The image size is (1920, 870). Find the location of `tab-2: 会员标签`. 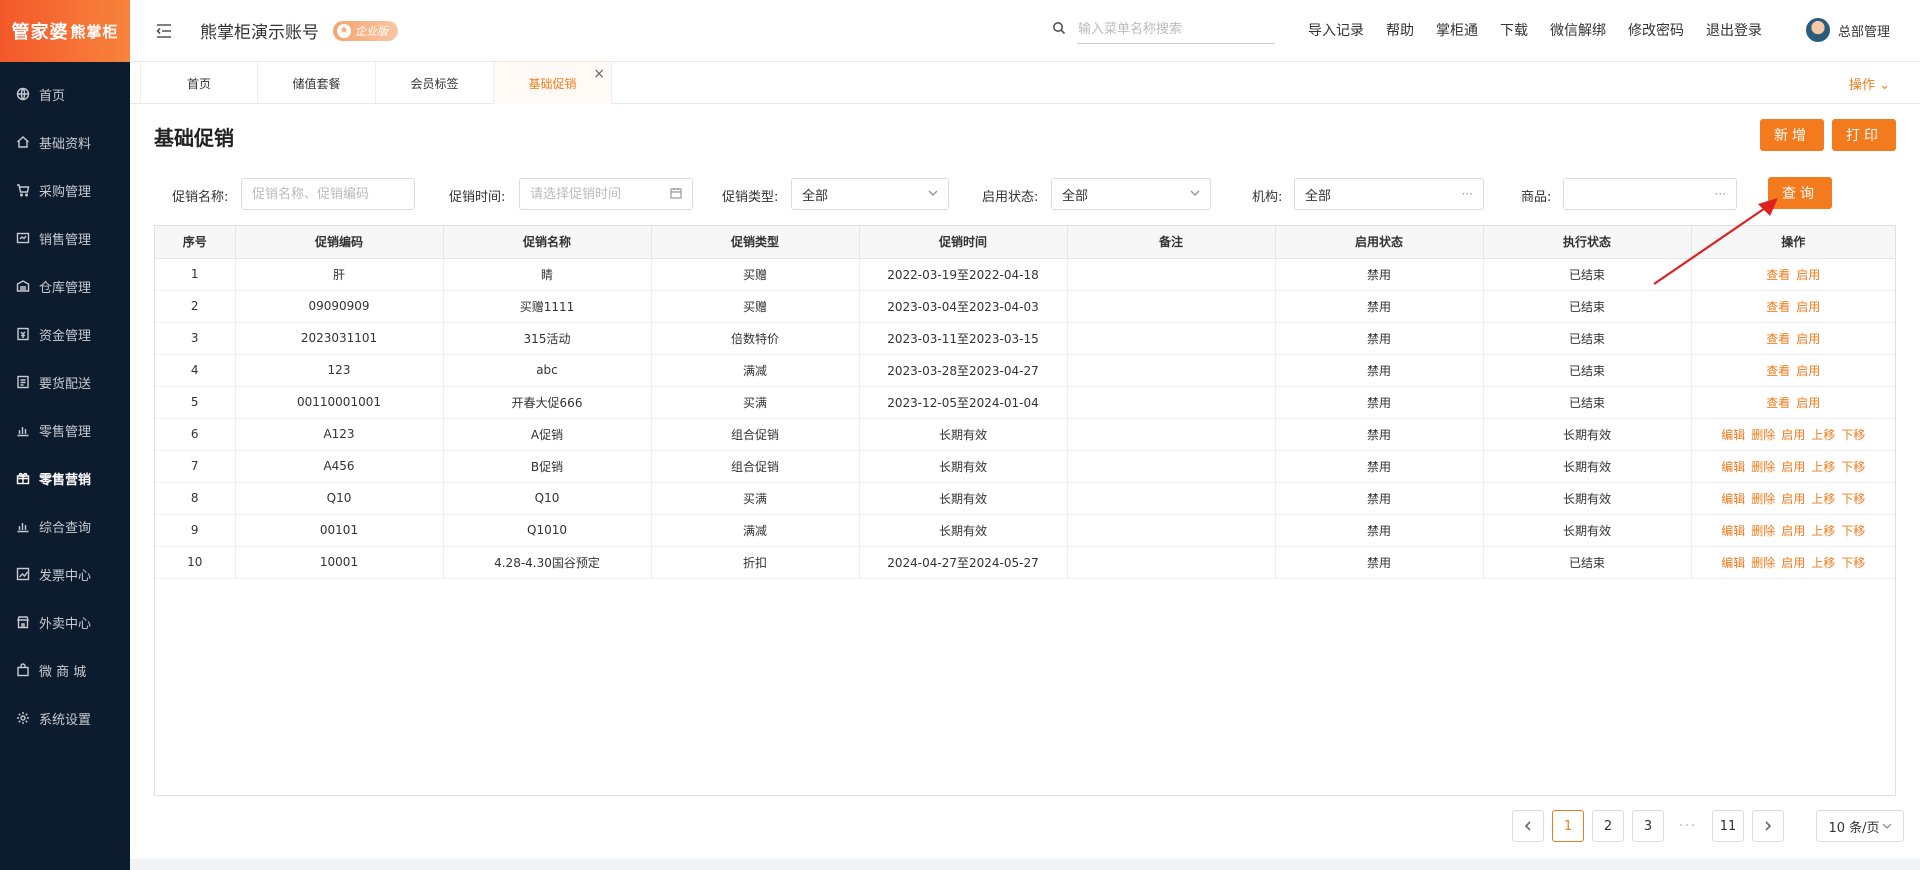

tab-2: 会员标签 is located at coordinates (435, 83).